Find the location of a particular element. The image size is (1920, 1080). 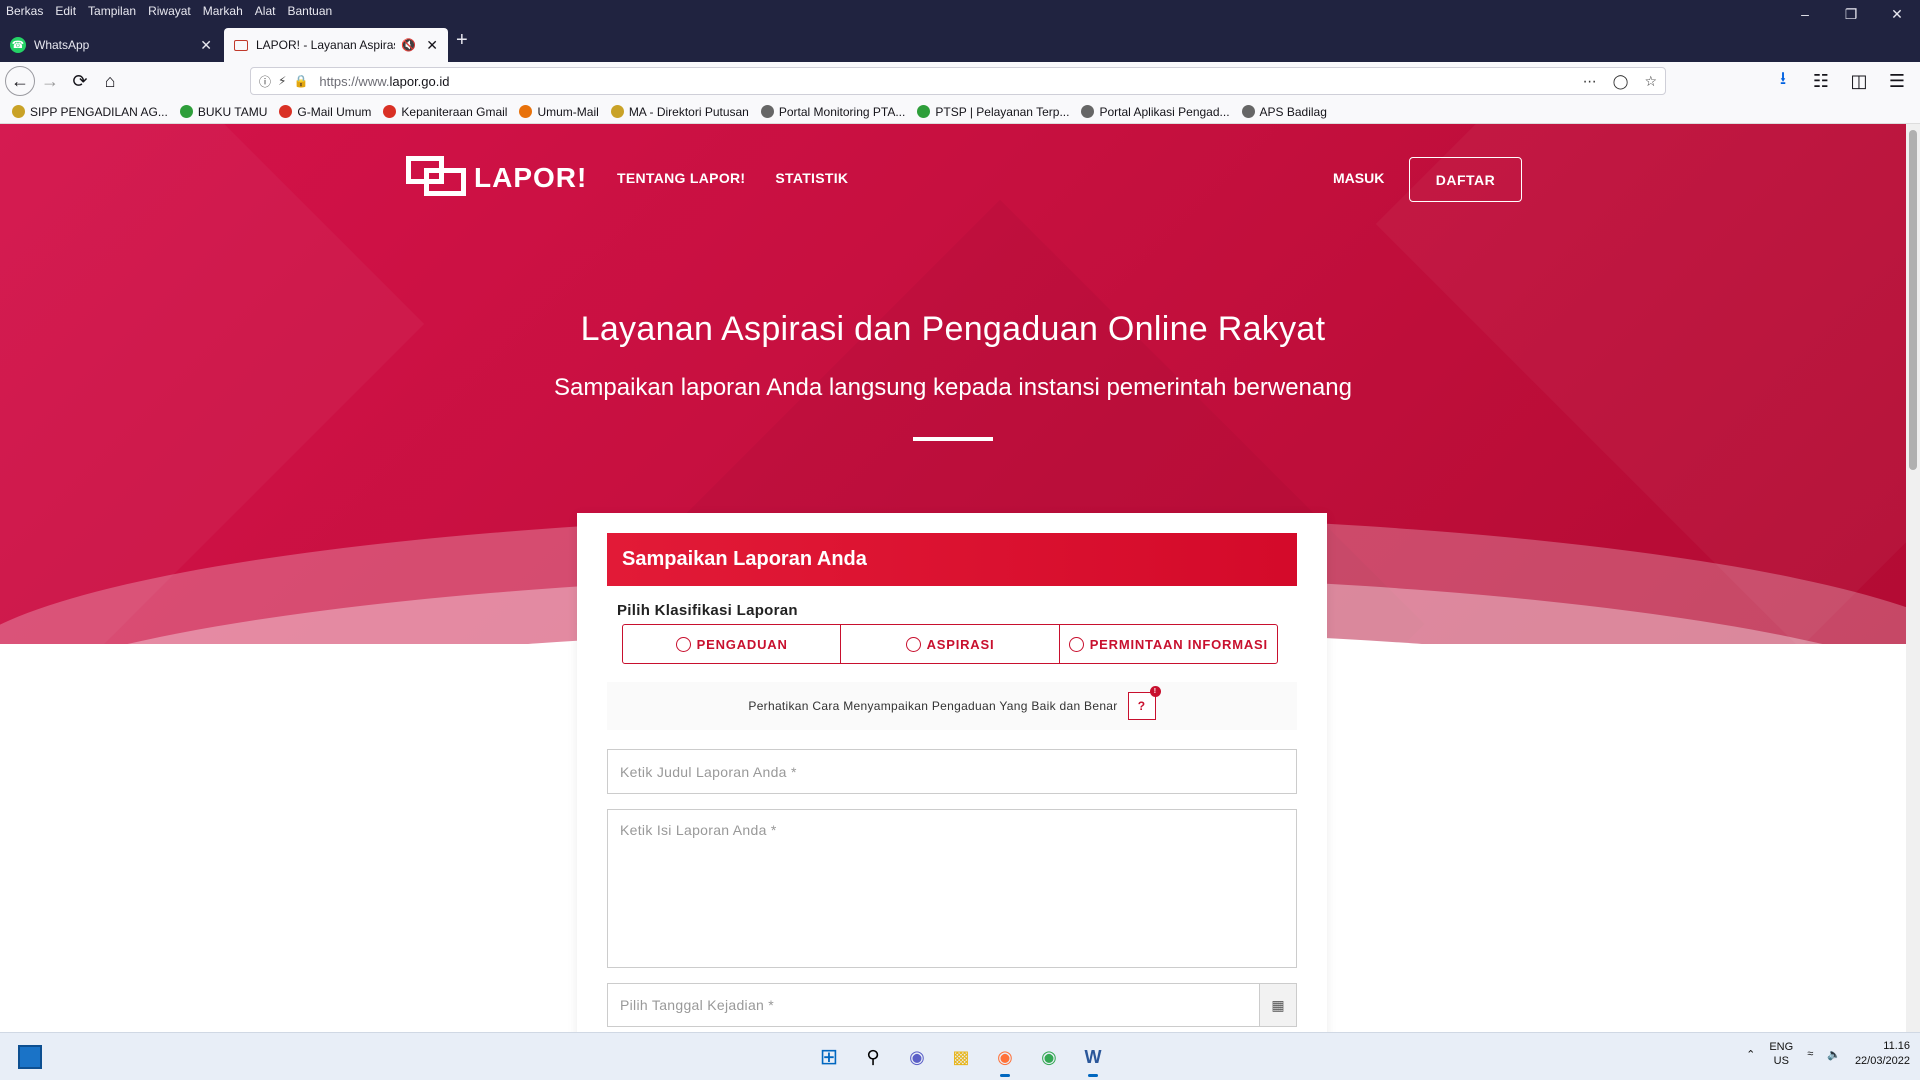

bookmark-gmail-umum: G-Mail Umum is located at coordinates (325, 112).